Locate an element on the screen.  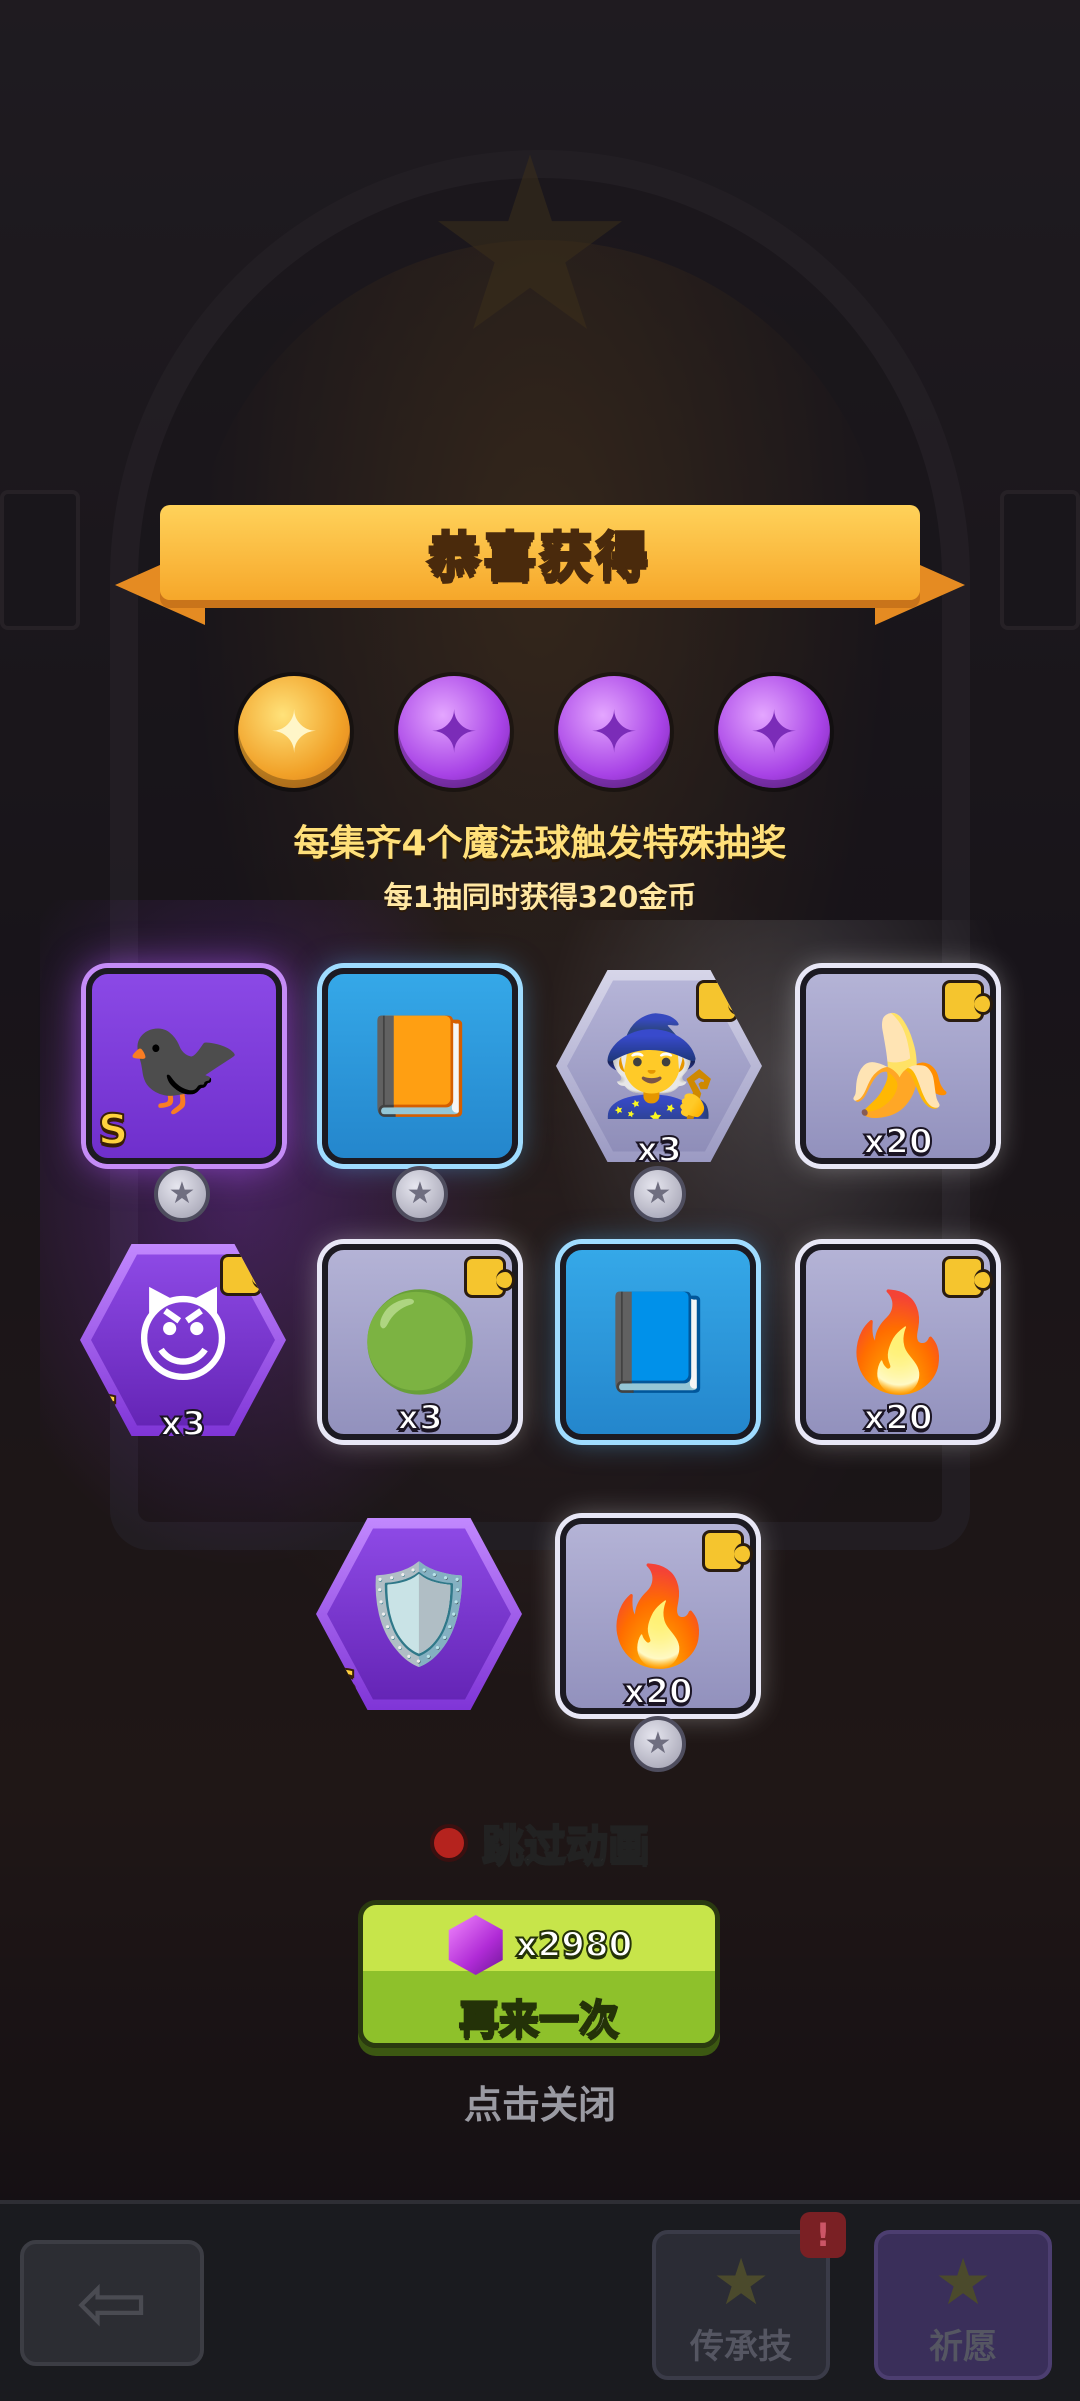
draw-again-button: x2980 再来一次 is located at coordinates (539, 1974).